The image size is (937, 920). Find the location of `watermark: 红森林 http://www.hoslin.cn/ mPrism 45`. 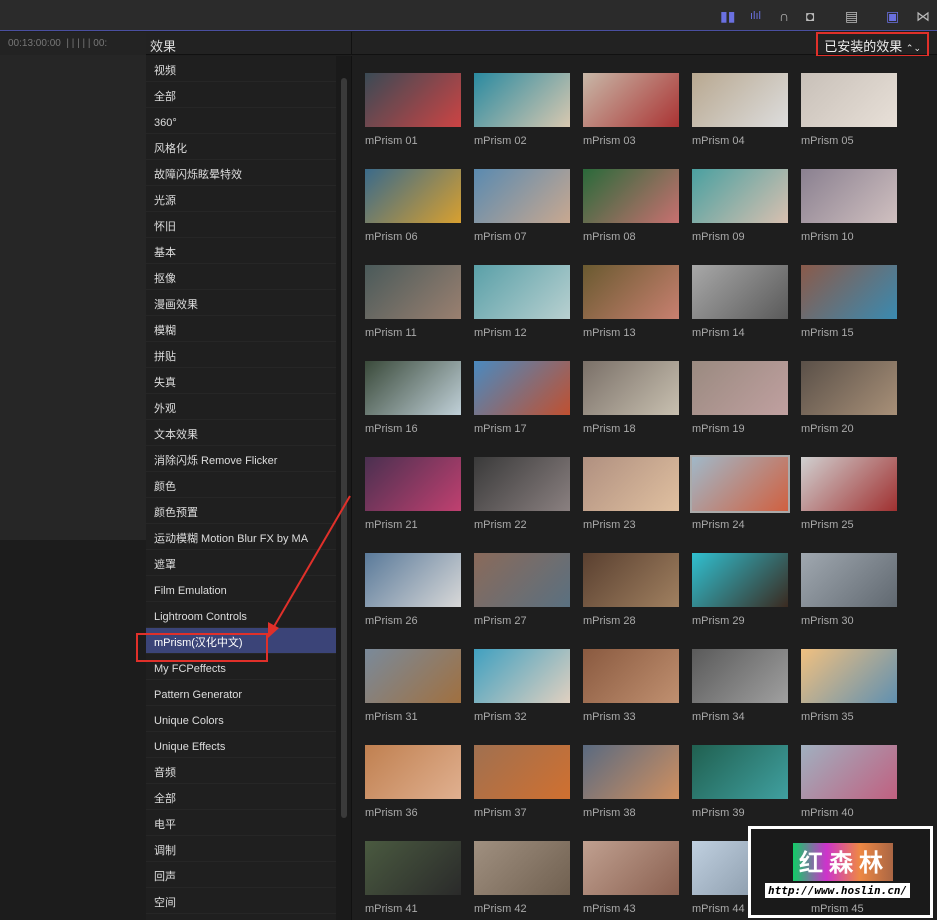

watermark: 红森林 http://www.hoslin.cn/ mPrism 45 is located at coordinates (840, 872).